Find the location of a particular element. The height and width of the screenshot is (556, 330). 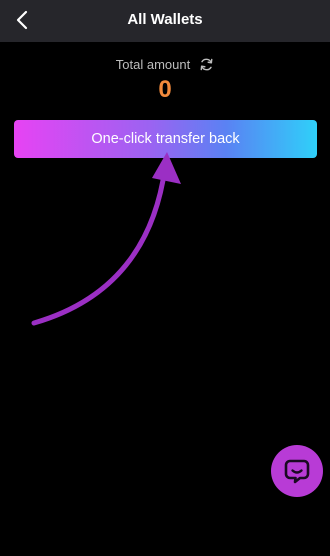

total-amount-label: Total amount is located at coordinates (153, 64).